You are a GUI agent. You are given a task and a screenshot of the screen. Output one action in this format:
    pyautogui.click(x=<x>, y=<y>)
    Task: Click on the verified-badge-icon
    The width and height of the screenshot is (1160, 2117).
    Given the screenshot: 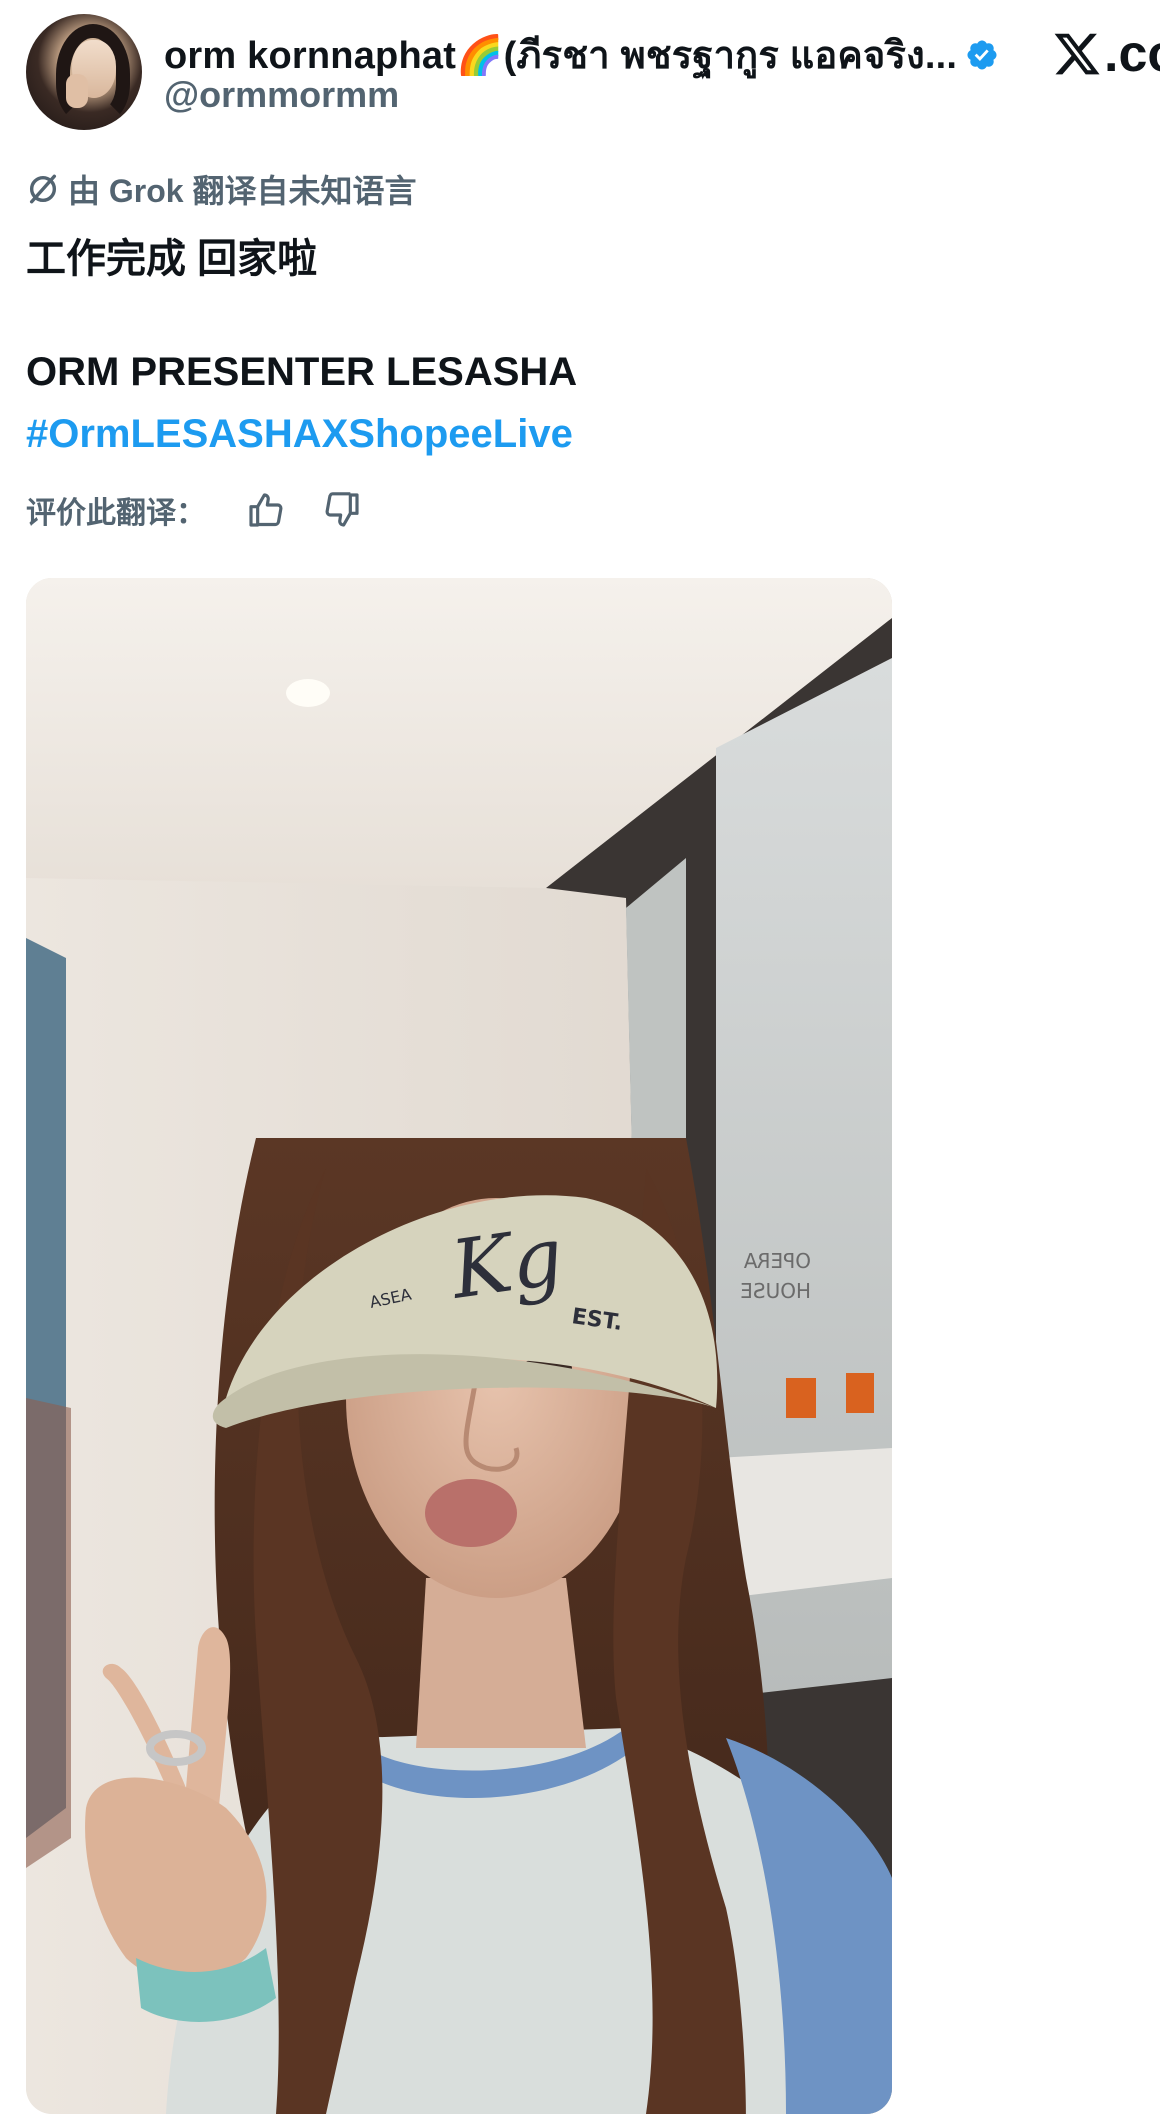 What is the action you would take?
    pyautogui.click(x=982, y=54)
    